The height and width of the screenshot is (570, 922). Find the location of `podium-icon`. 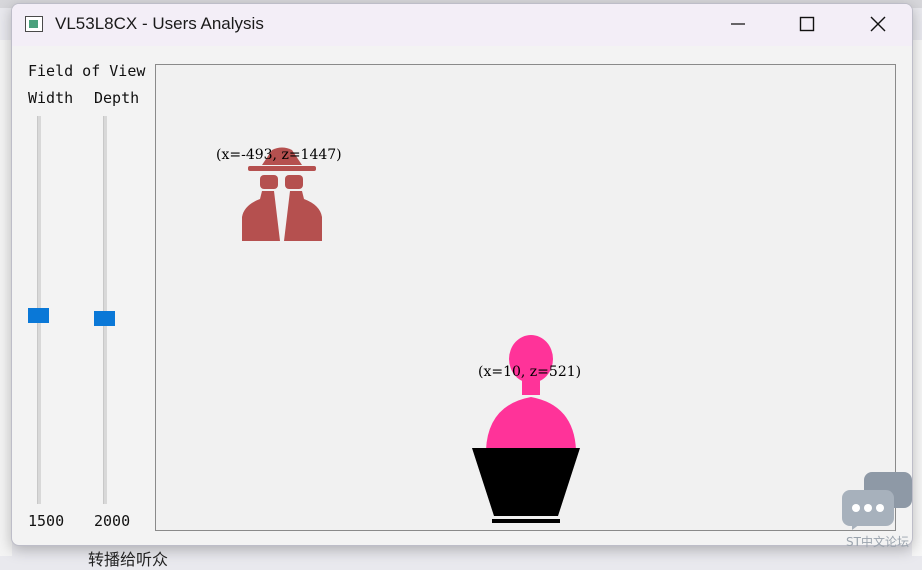

podium-icon is located at coordinates (526, 485).